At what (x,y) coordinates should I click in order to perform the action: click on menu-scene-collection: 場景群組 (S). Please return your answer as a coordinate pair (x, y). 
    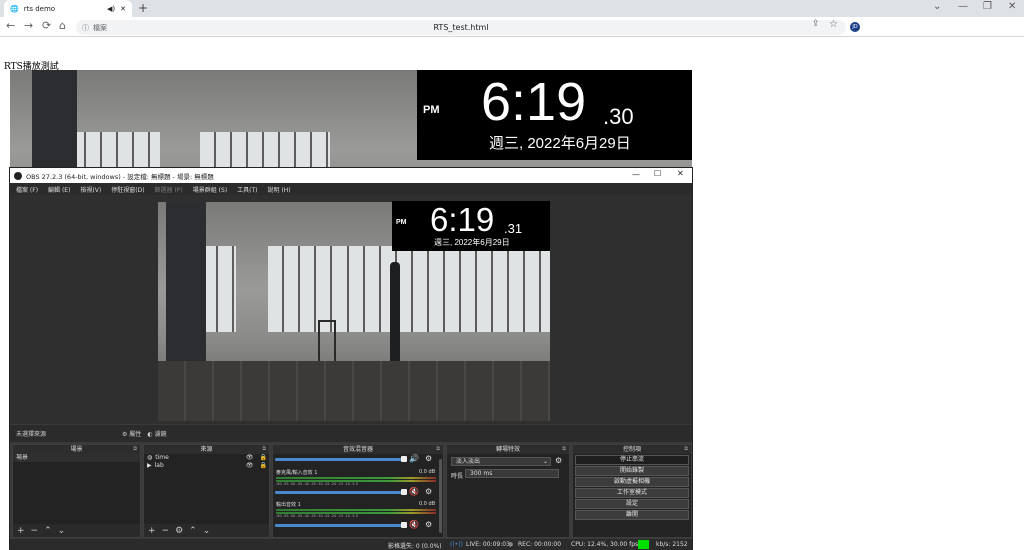
    Looking at the image, I should click on (210, 189).